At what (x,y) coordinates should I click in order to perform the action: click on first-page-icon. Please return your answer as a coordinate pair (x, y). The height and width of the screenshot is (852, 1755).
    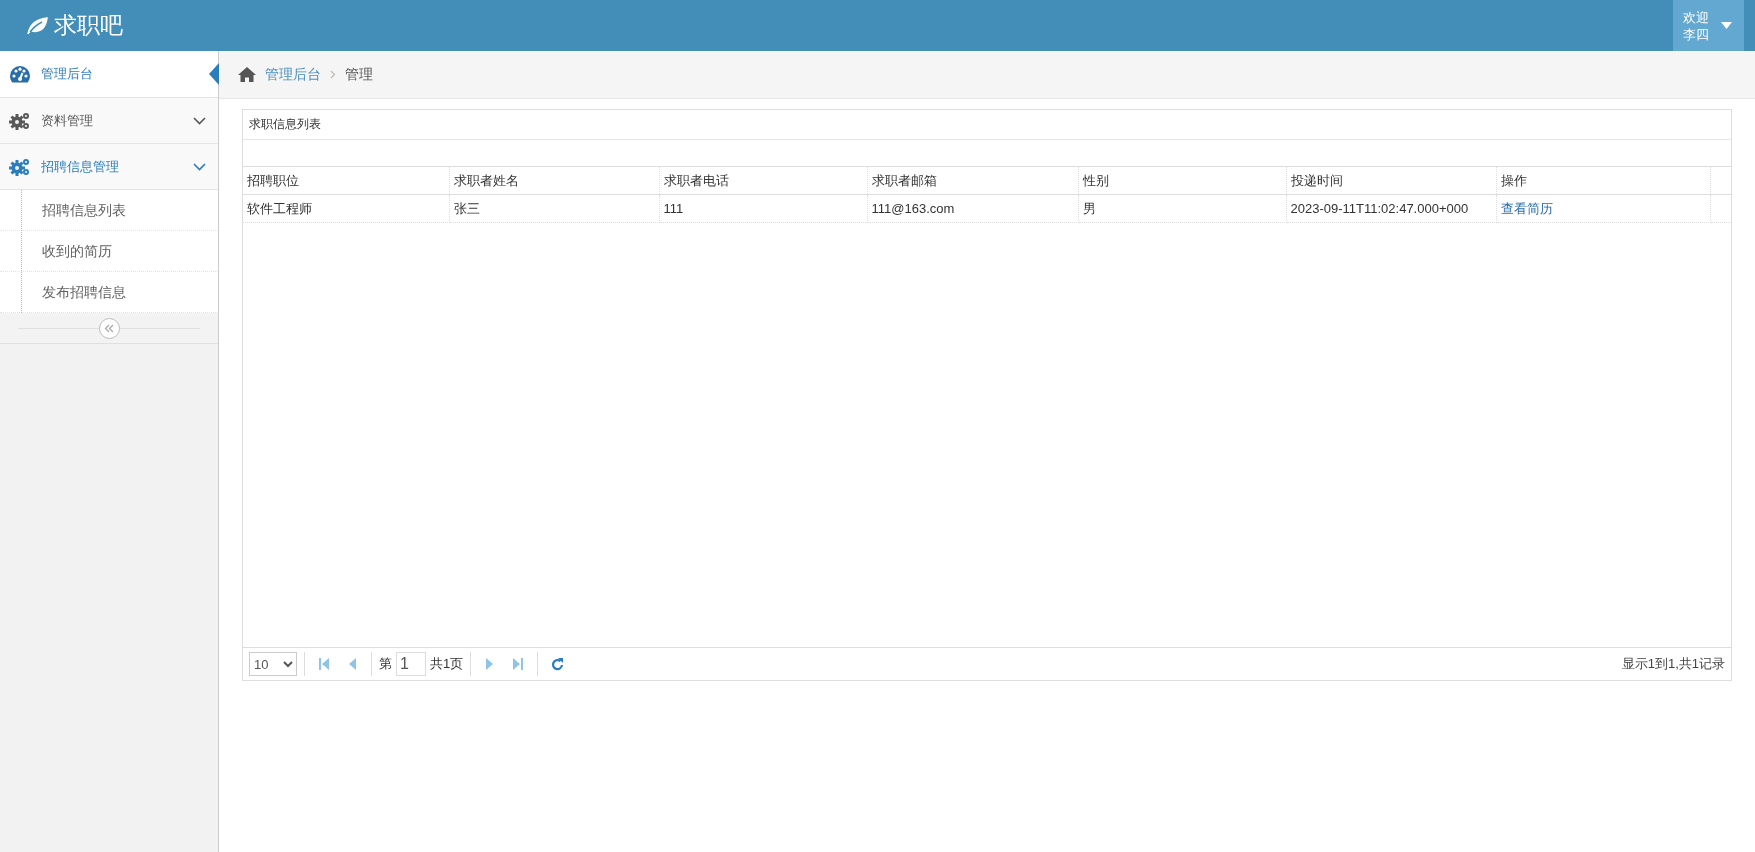
    Looking at the image, I should click on (324, 664).